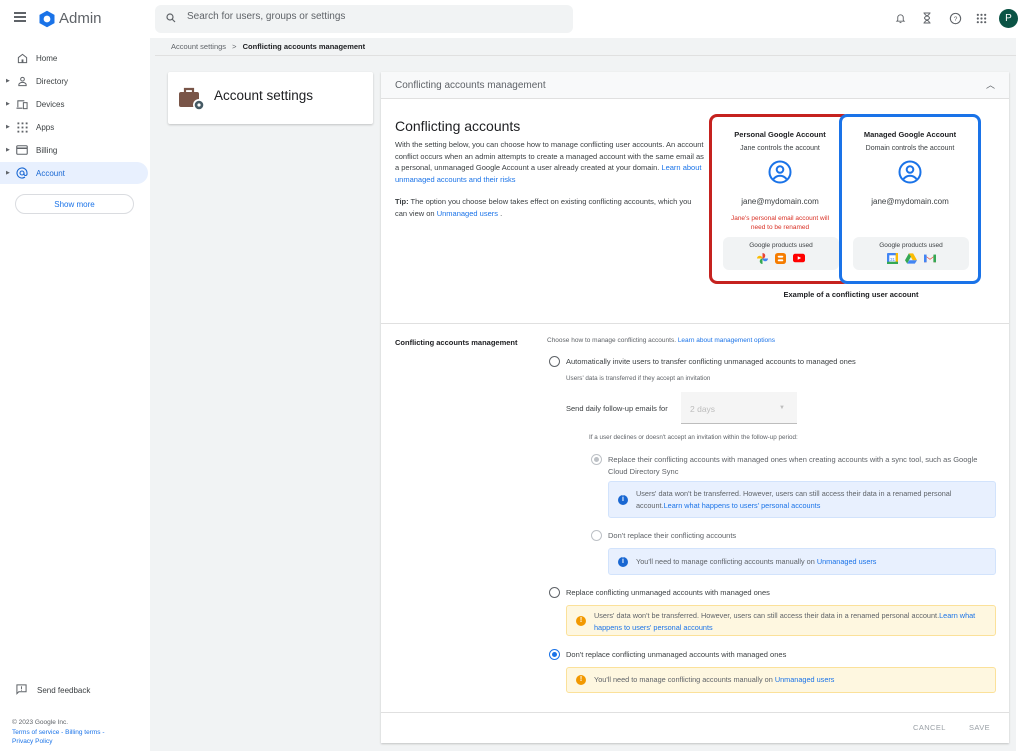 The image size is (1024, 751). I want to click on search-input, so click(367, 16).